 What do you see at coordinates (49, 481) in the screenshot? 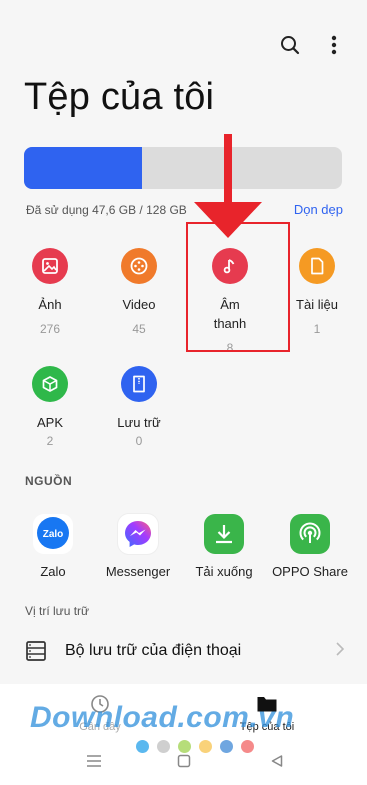
I see `sources-title: NGUỒN` at bounding box center [49, 481].